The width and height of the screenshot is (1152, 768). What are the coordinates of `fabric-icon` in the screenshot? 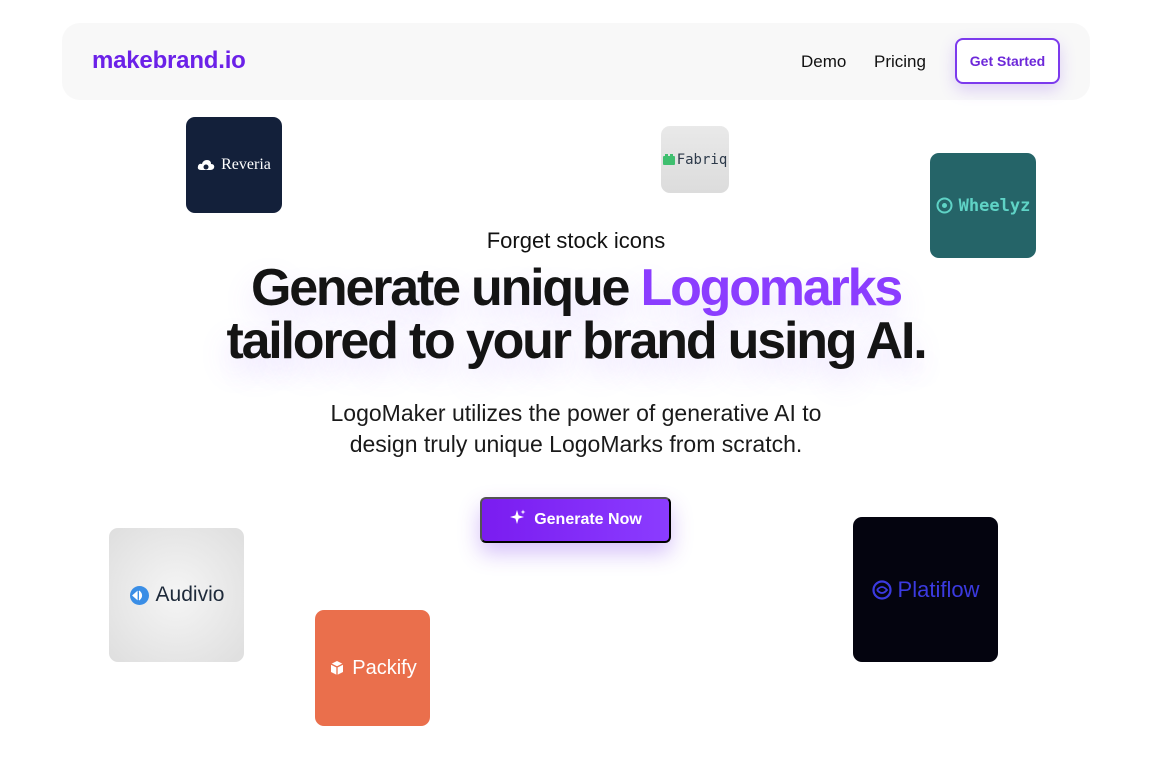 It's located at (668, 159).